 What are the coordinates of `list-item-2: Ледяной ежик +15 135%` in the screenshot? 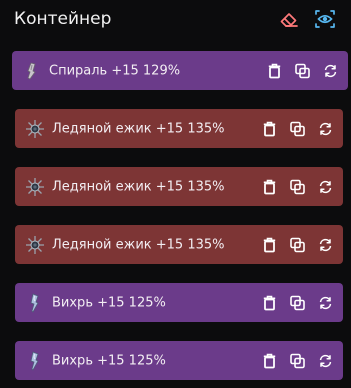 It's located at (179, 128).